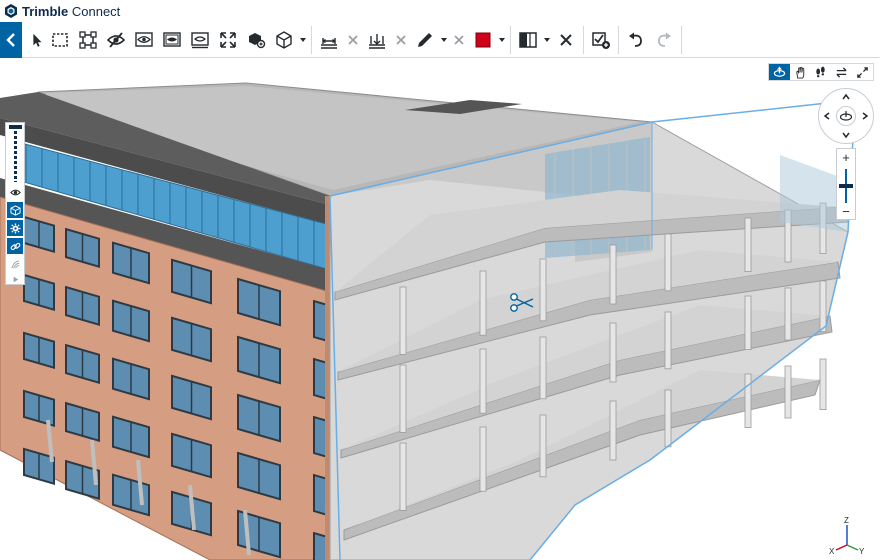 Image resolution: width=880 pixels, height=560 pixels. I want to click on pen-button, so click(425, 40).